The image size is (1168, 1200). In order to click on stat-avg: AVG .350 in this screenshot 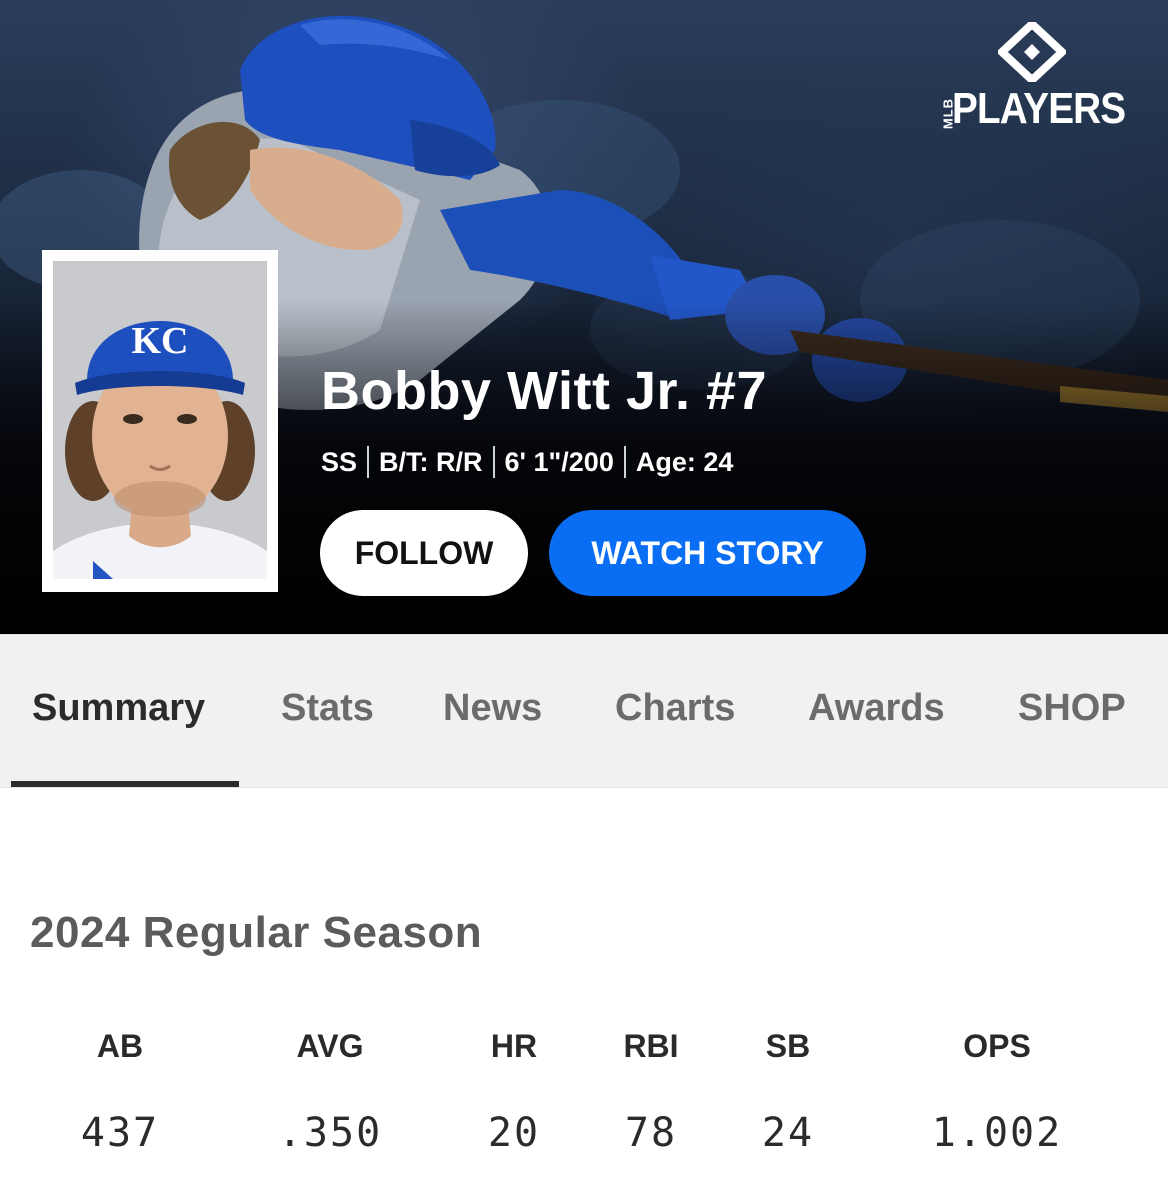, I will do `click(330, 1092)`.